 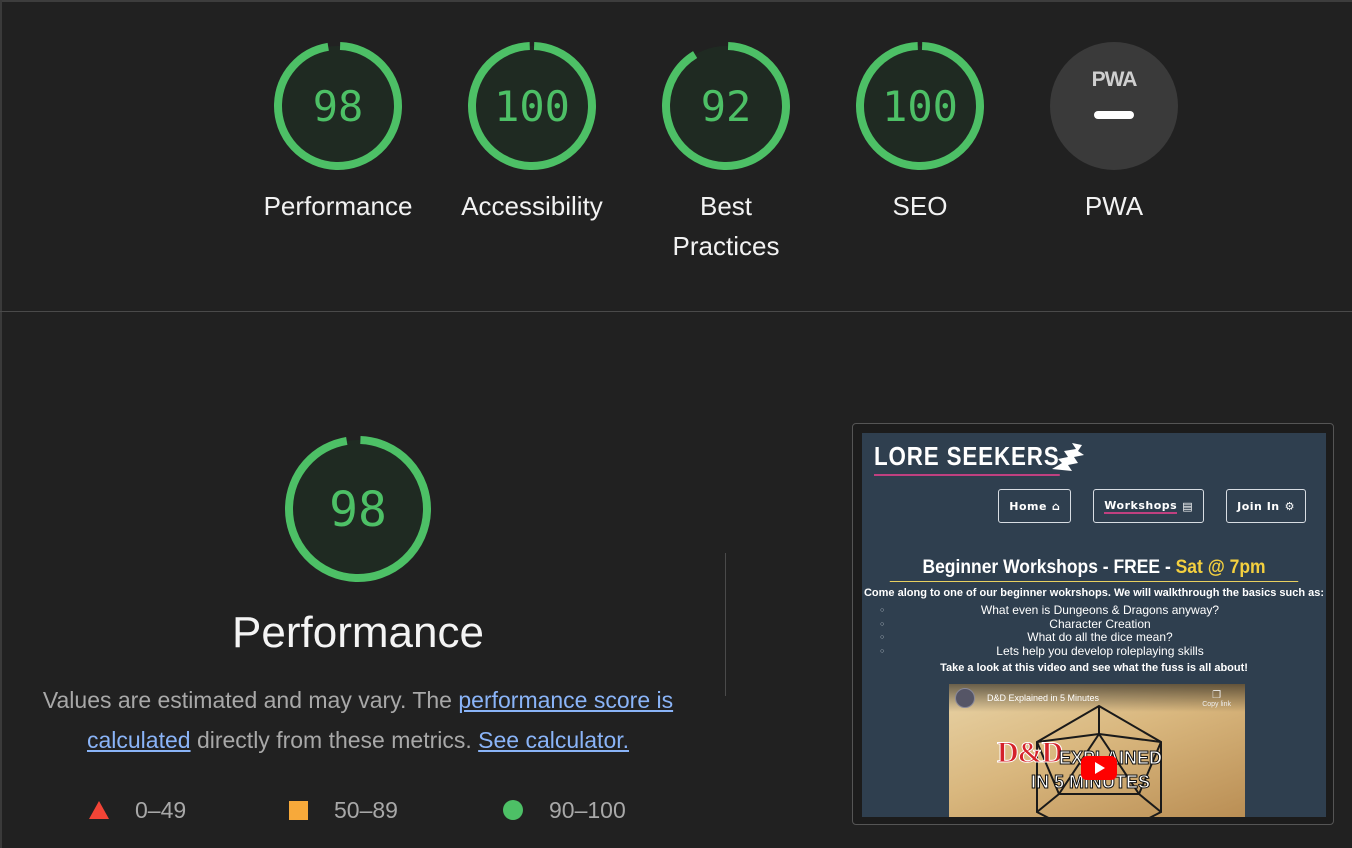 I want to click on gauge-best-practices: 92 Best Practices, so click(x=726, y=153).